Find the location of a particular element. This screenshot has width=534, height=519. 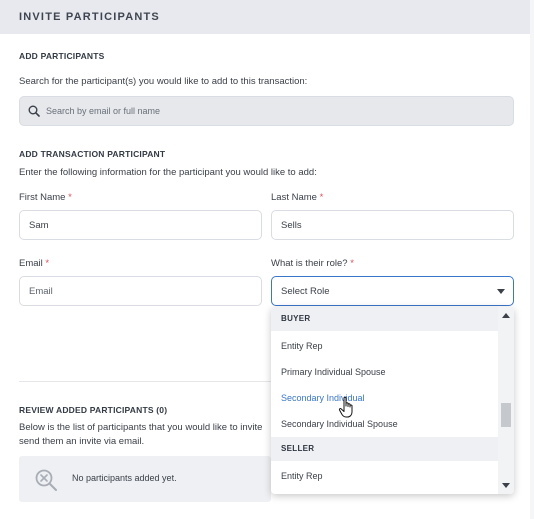

section-divider is located at coordinates (145, 381).